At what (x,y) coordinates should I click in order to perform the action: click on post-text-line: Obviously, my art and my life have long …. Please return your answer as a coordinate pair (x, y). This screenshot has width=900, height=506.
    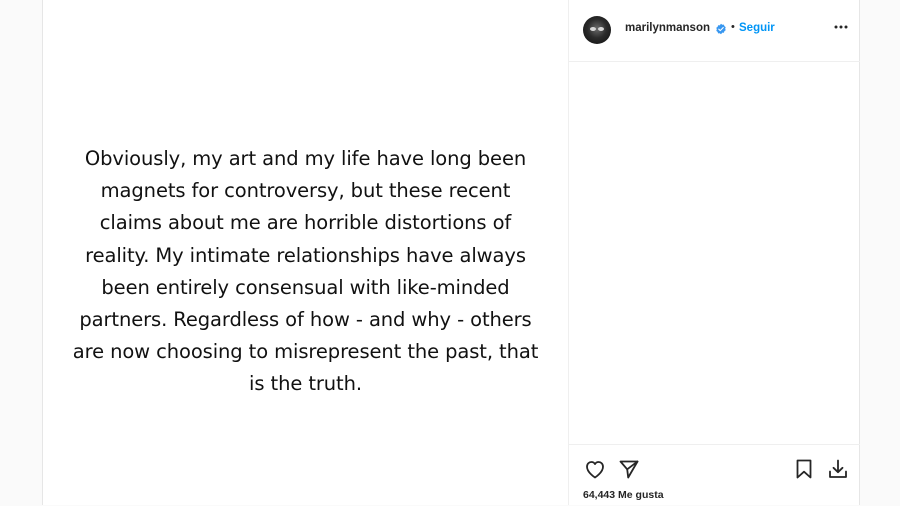
    Looking at the image, I should click on (305, 158).